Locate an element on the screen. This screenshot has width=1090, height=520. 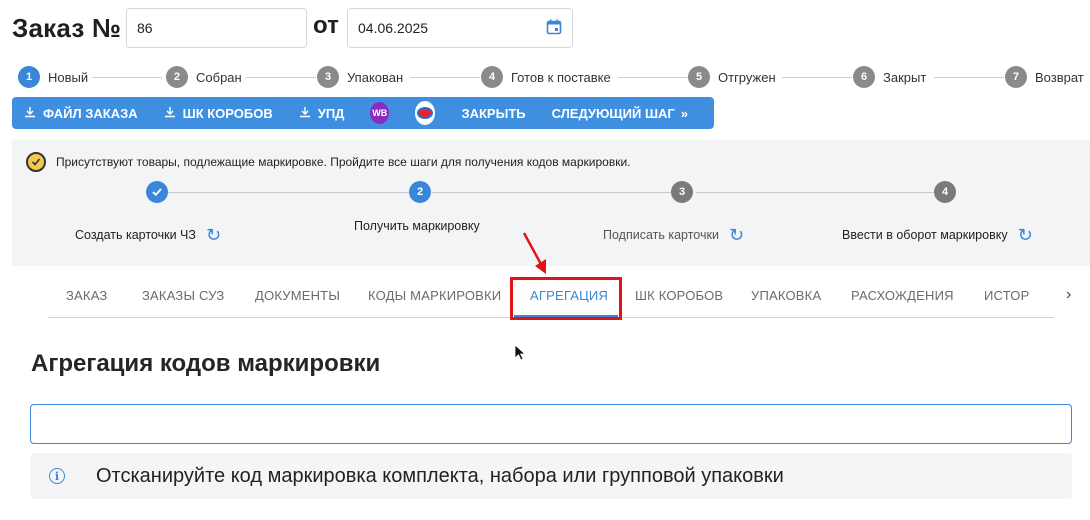
mouse-cursor-icon is located at coordinates (520, 352).